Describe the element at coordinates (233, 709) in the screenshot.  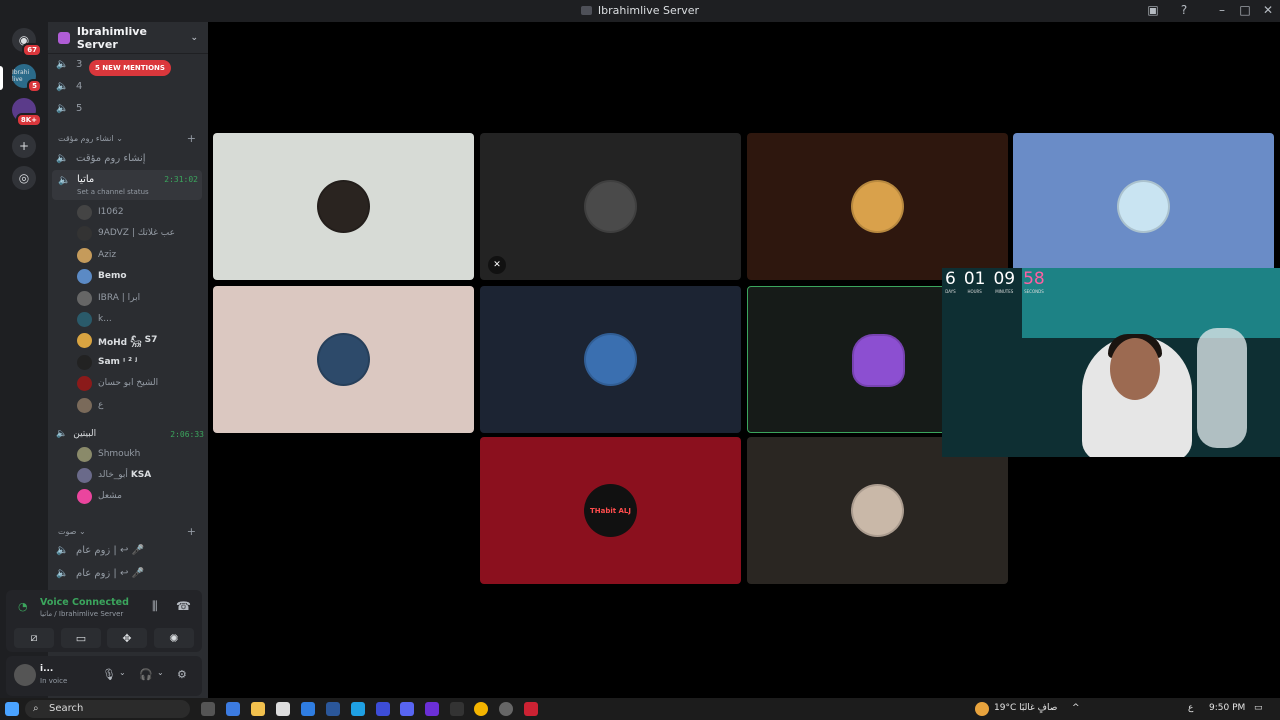
I see `copilot-icon` at that location.